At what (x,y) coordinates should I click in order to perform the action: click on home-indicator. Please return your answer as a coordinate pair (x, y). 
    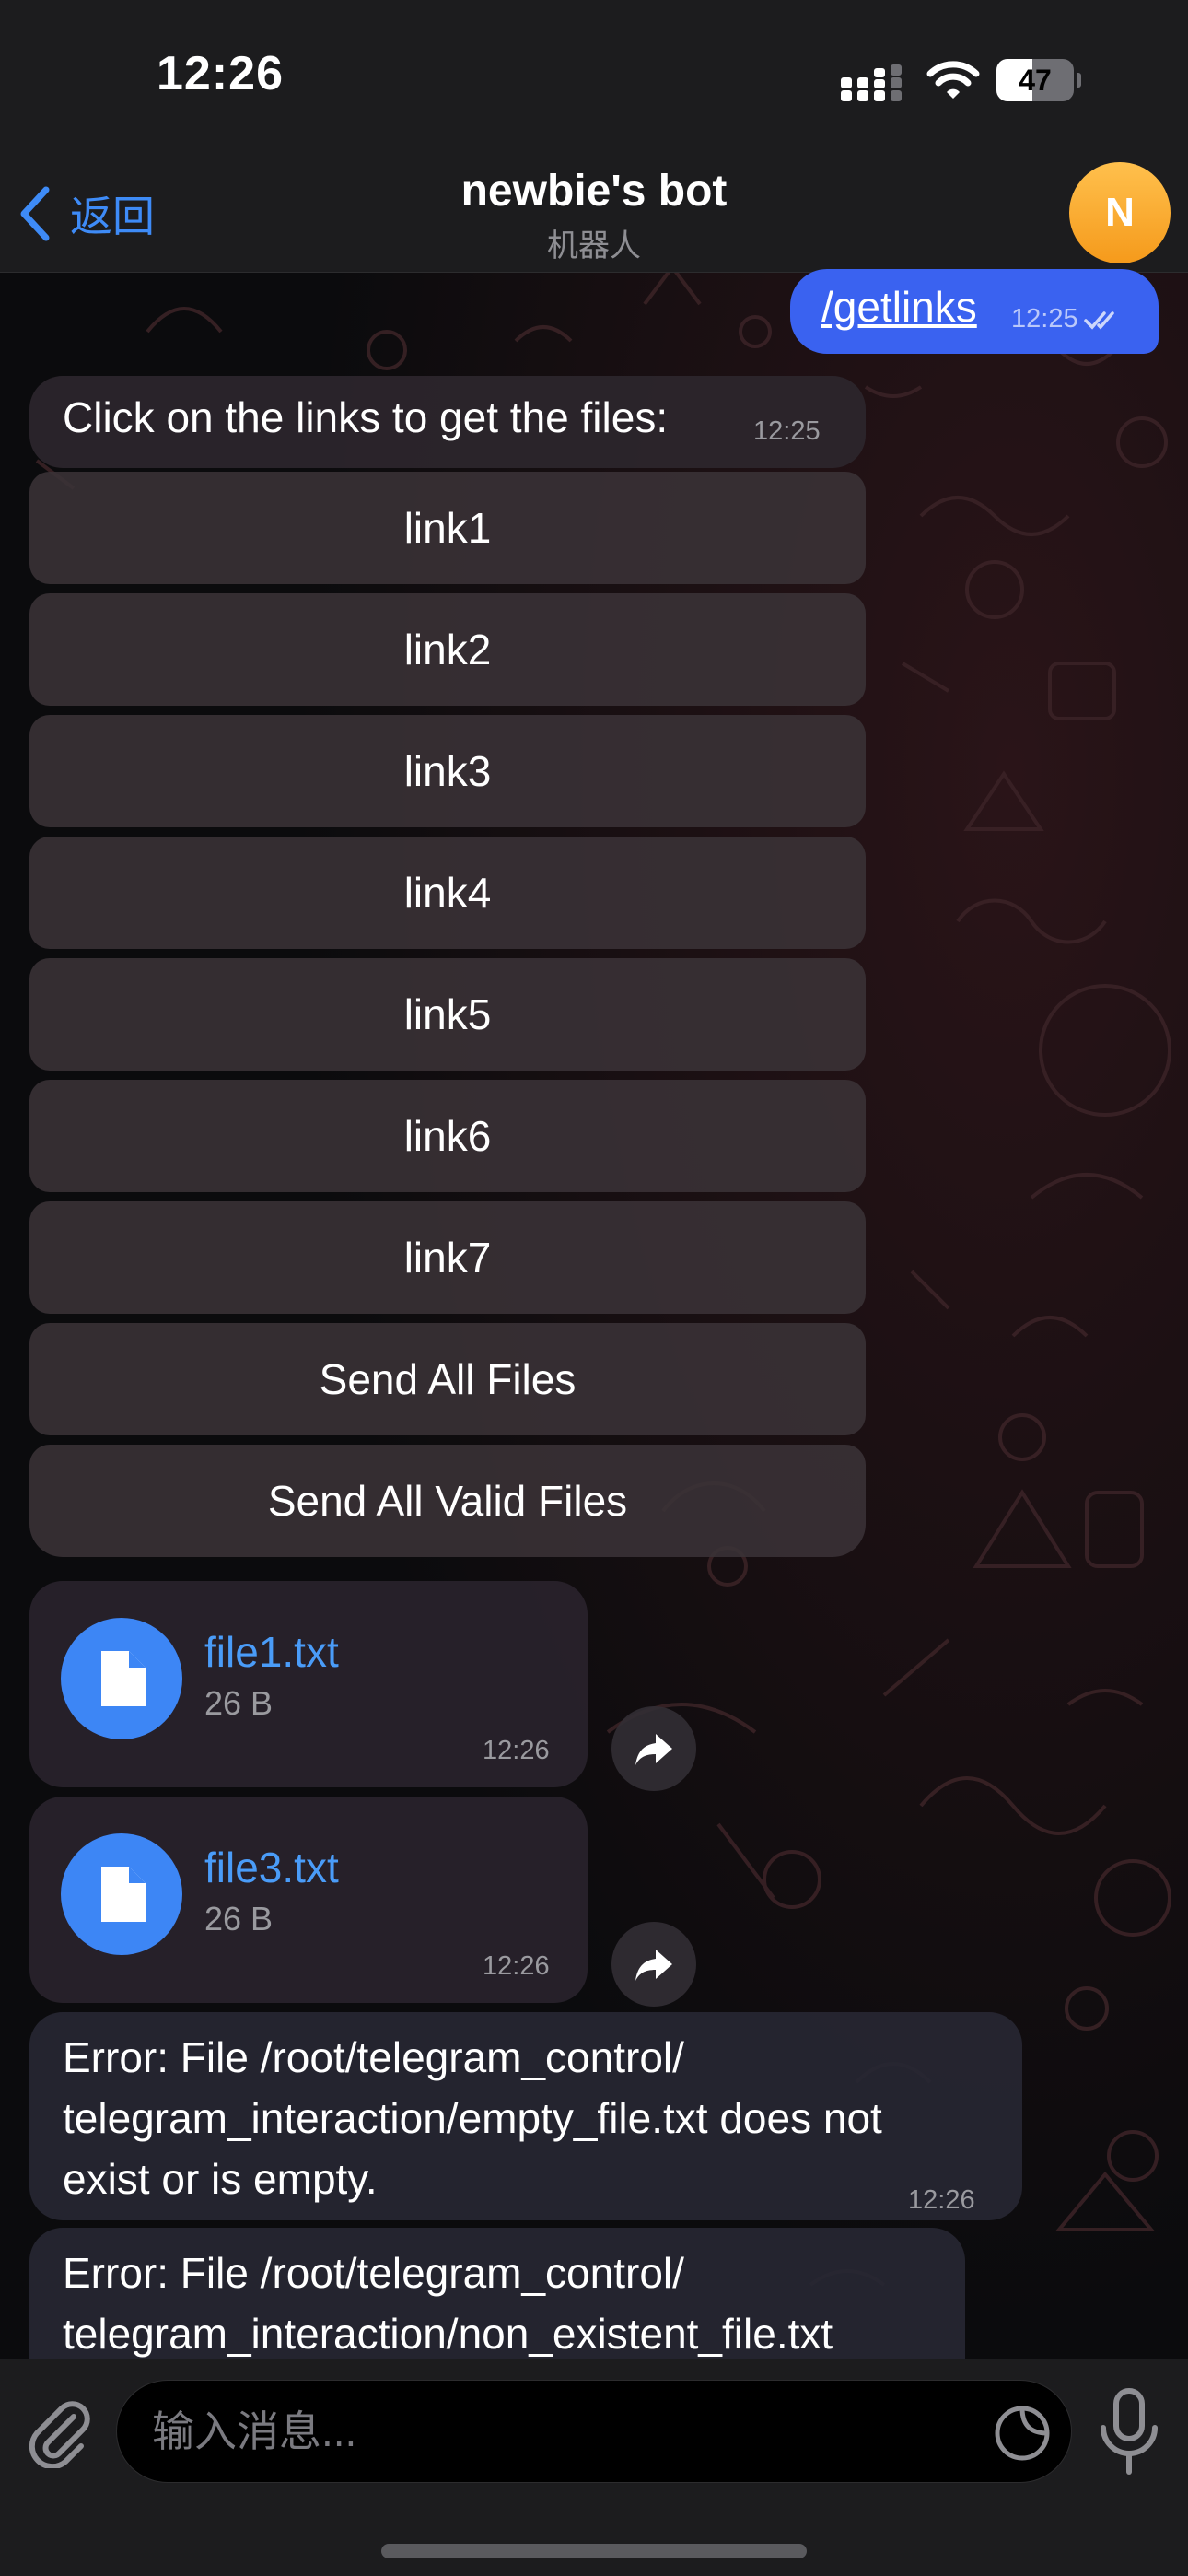
    Looking at the image, I should click on (594, 2551).